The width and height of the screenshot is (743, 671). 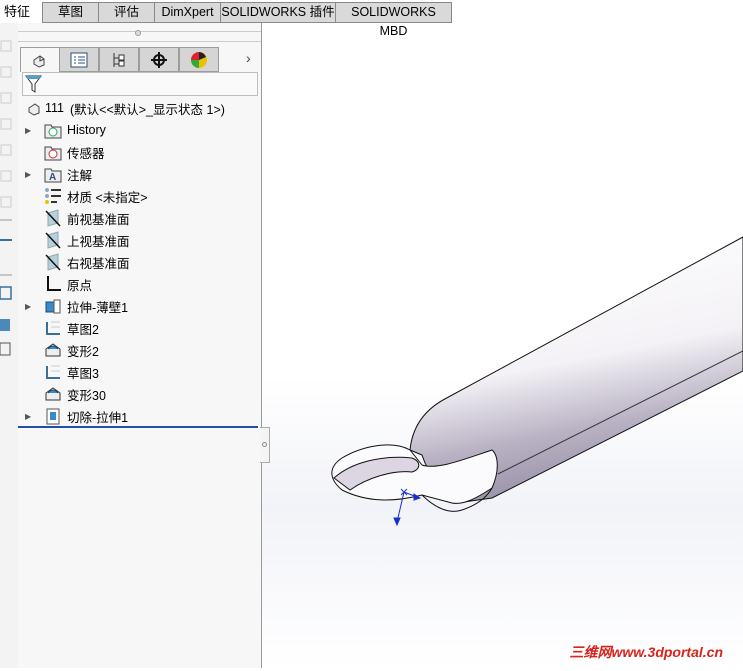 What do you see at coordinates (34, 109) in the screenshot?
I see `part-icon` at bounding box center [34, 109].